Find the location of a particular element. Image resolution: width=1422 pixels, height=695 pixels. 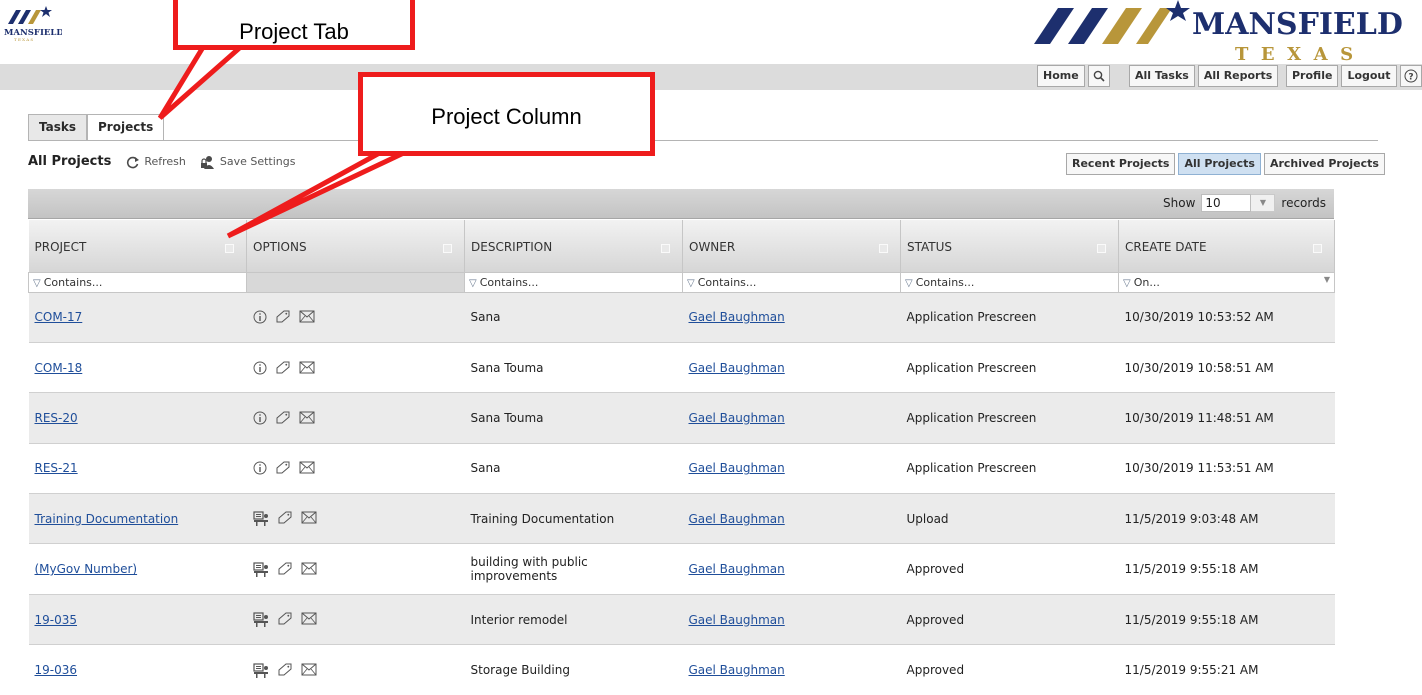

filter-icon: ▽ is located at coordinates (37, 283).